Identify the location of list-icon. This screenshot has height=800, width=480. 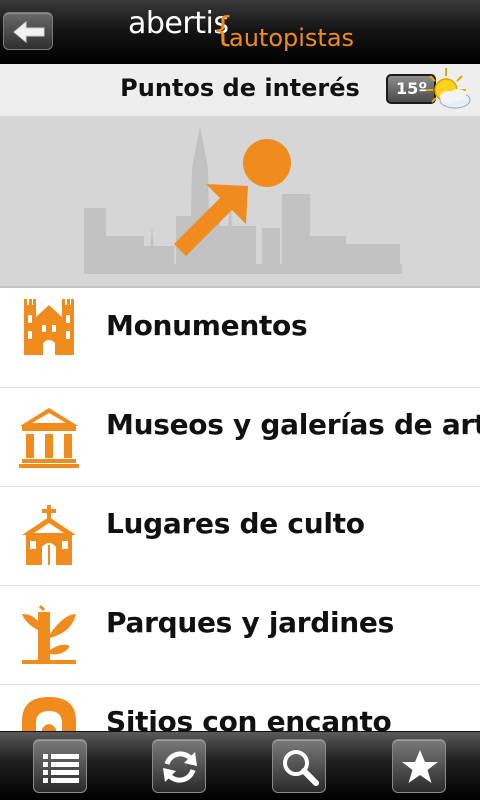
(61, 768).